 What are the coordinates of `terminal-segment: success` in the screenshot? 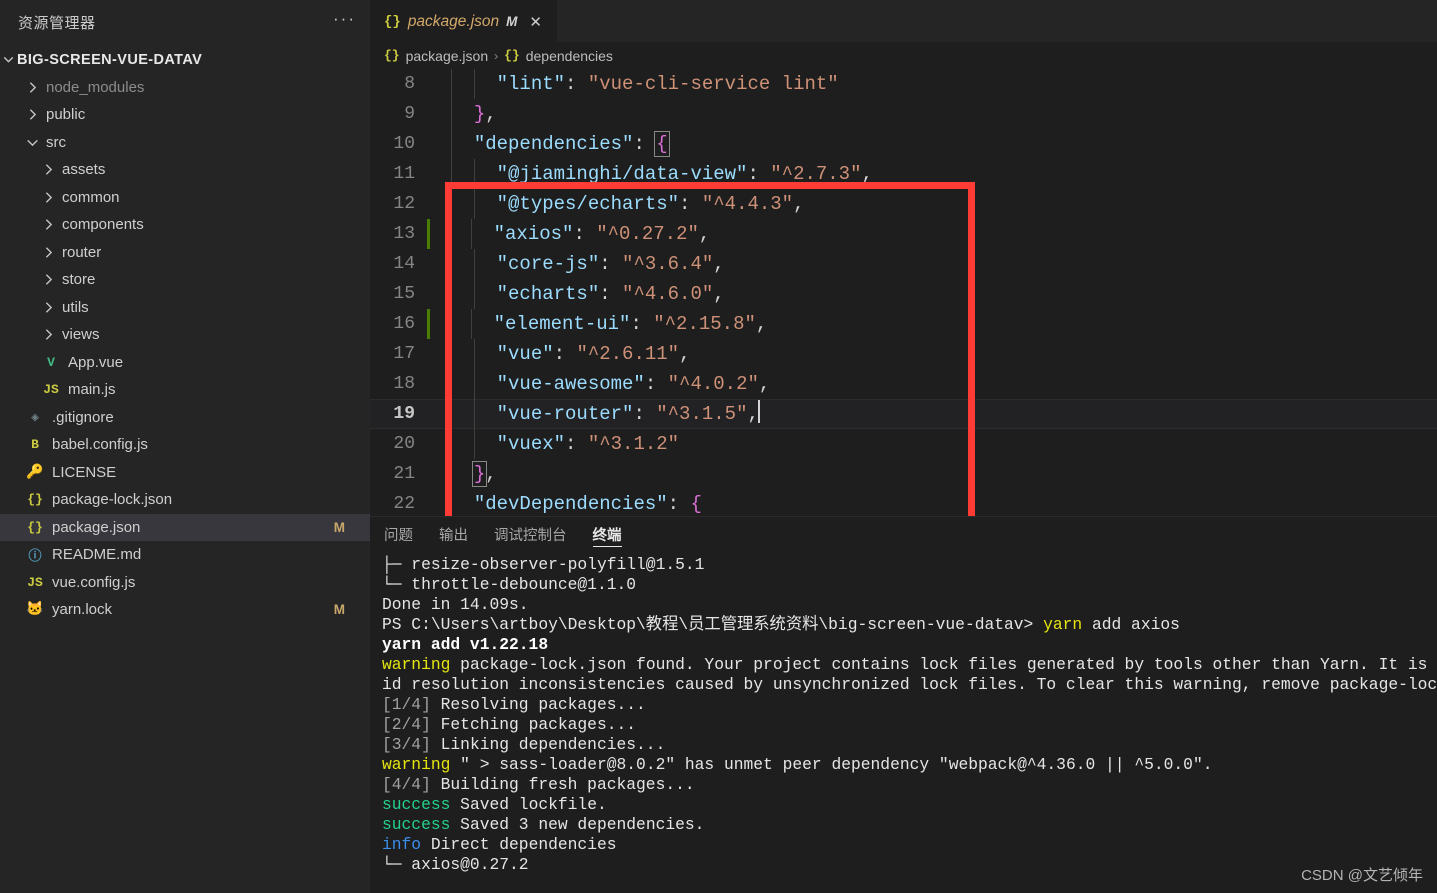 It's located at (416, 824).